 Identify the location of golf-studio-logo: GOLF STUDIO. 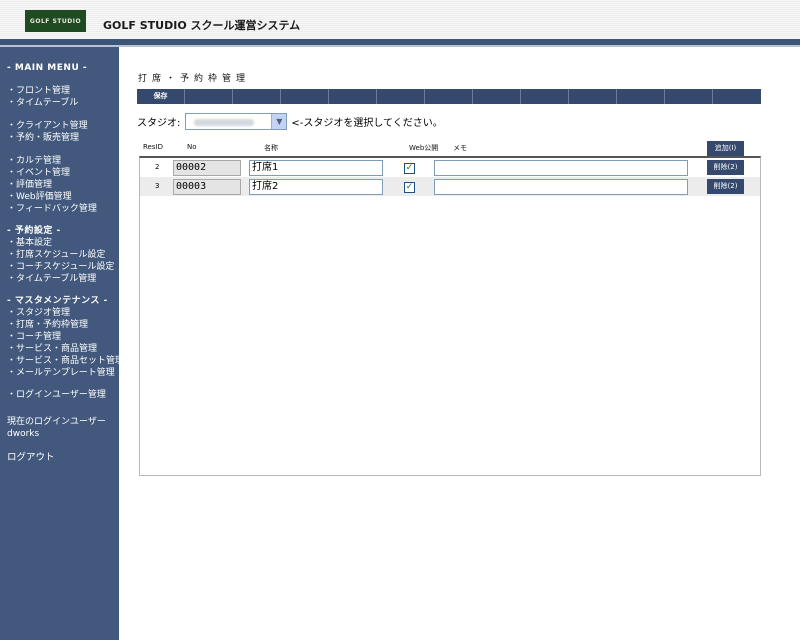
(55, 21).